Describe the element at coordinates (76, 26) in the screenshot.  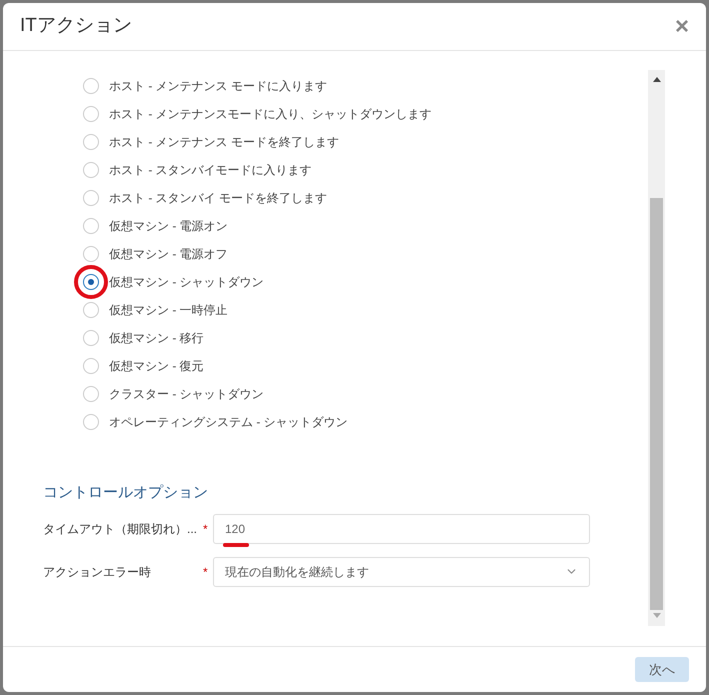
I see `dialog-title: ITアクション` at that location.